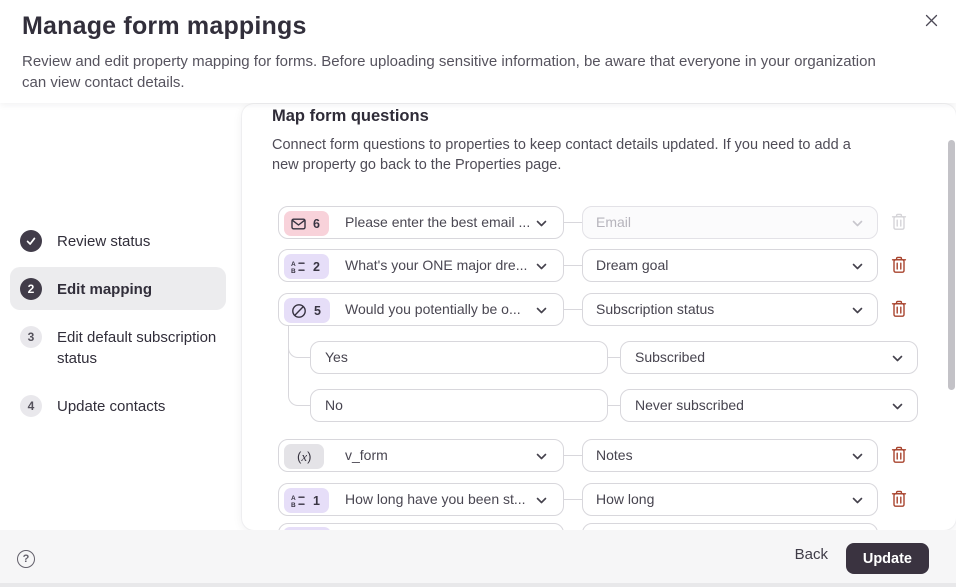 The height and width of the screenshot is (587, 956). What do you see at coordinates (299, 310) in the screenshot?
I see `blocked-icon` at bounding box center [299, 310].